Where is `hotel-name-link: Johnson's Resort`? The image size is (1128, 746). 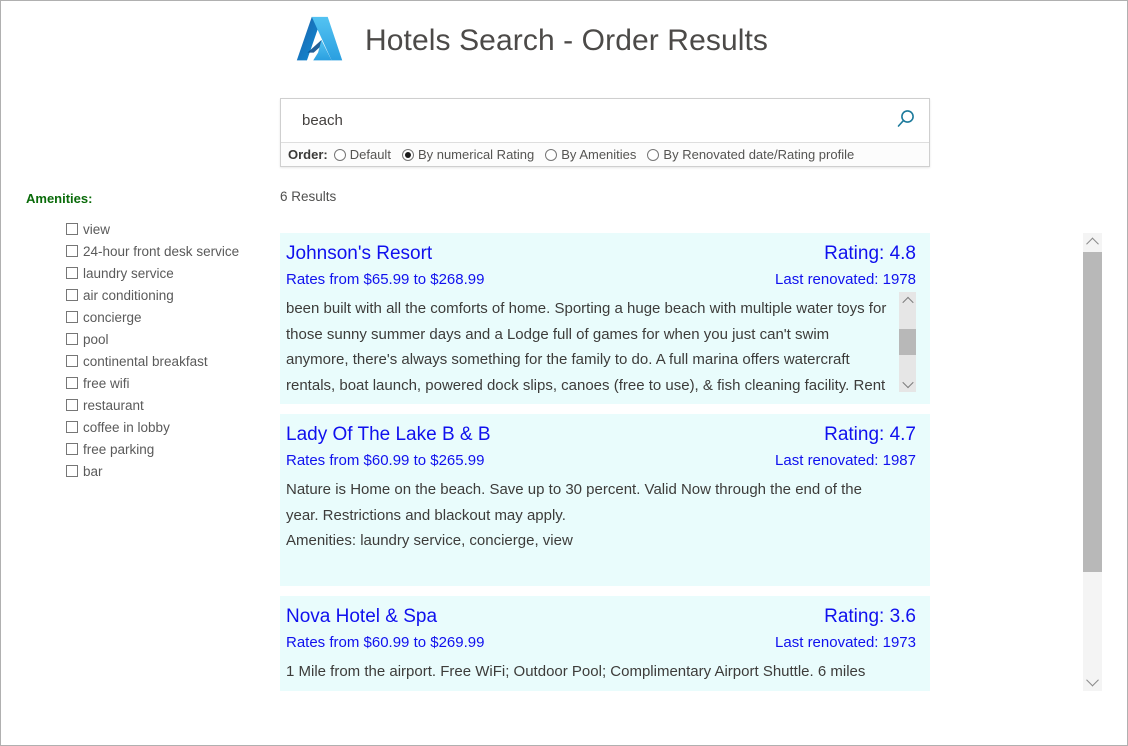 hotel-name-link: Johnson's Resort is located at coordinates (359, 254).